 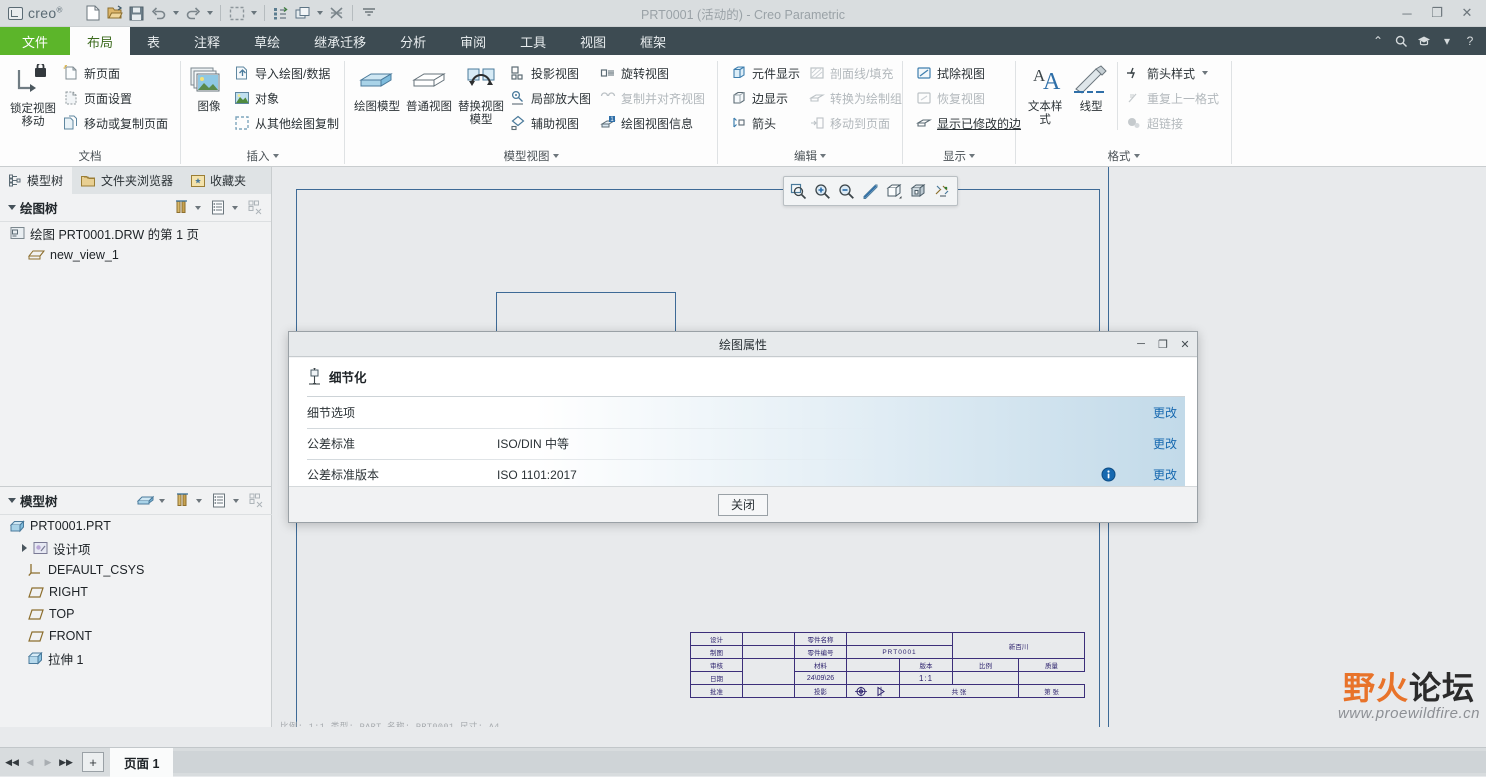 I want to click on first-page-button: ◀◀, so click(x=12, y=762).